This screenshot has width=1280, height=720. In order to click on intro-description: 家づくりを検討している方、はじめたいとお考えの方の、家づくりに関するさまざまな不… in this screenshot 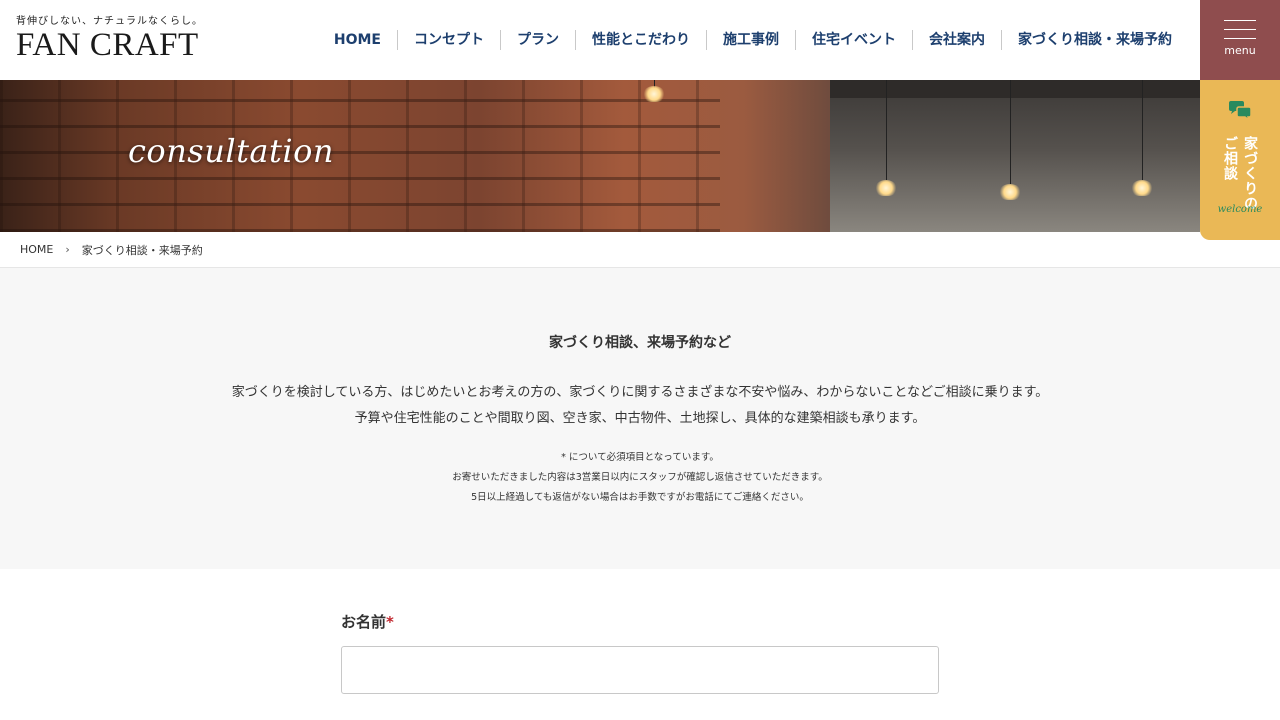, I will do `click(640, 406)`.